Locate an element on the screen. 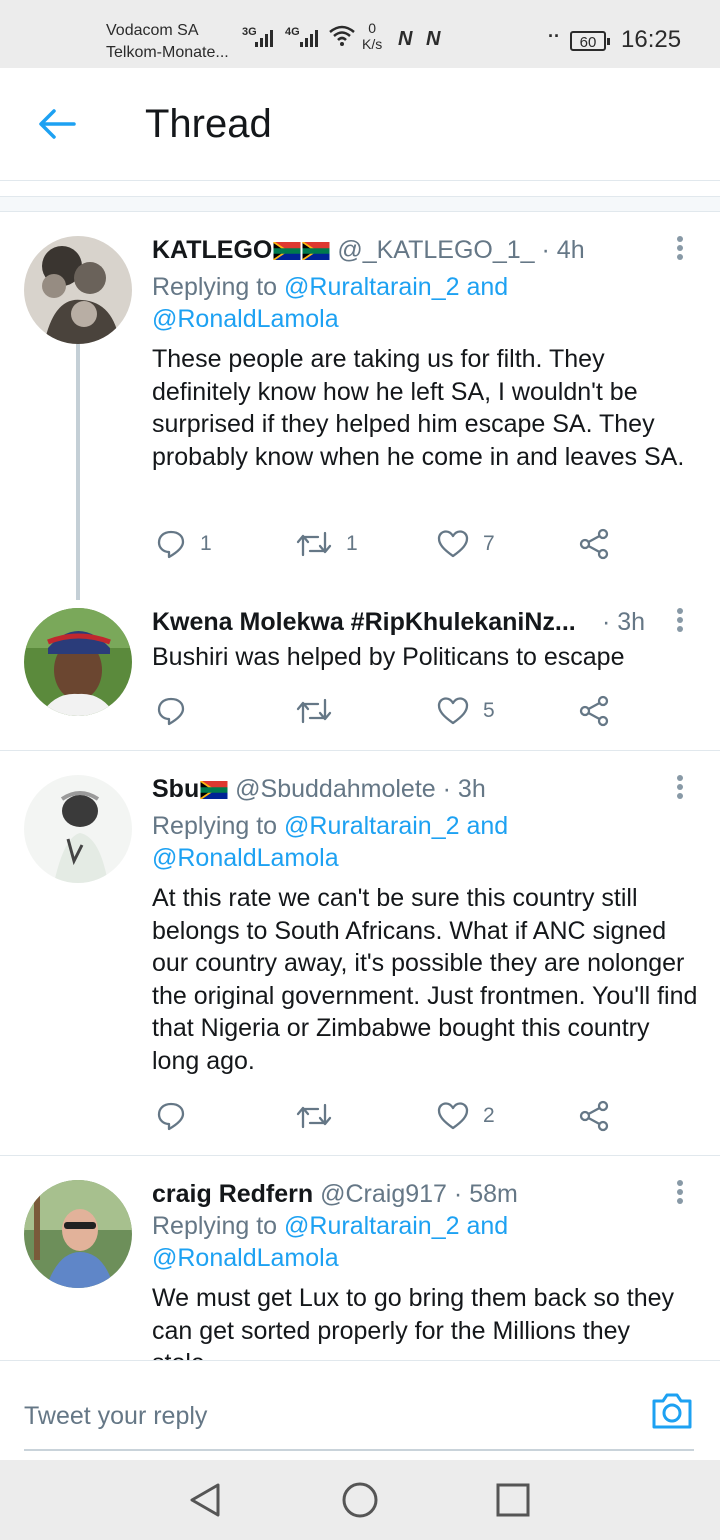 This screenshot has height=1540, width=720. like-count: 7 is located at coordinates (489, 543).